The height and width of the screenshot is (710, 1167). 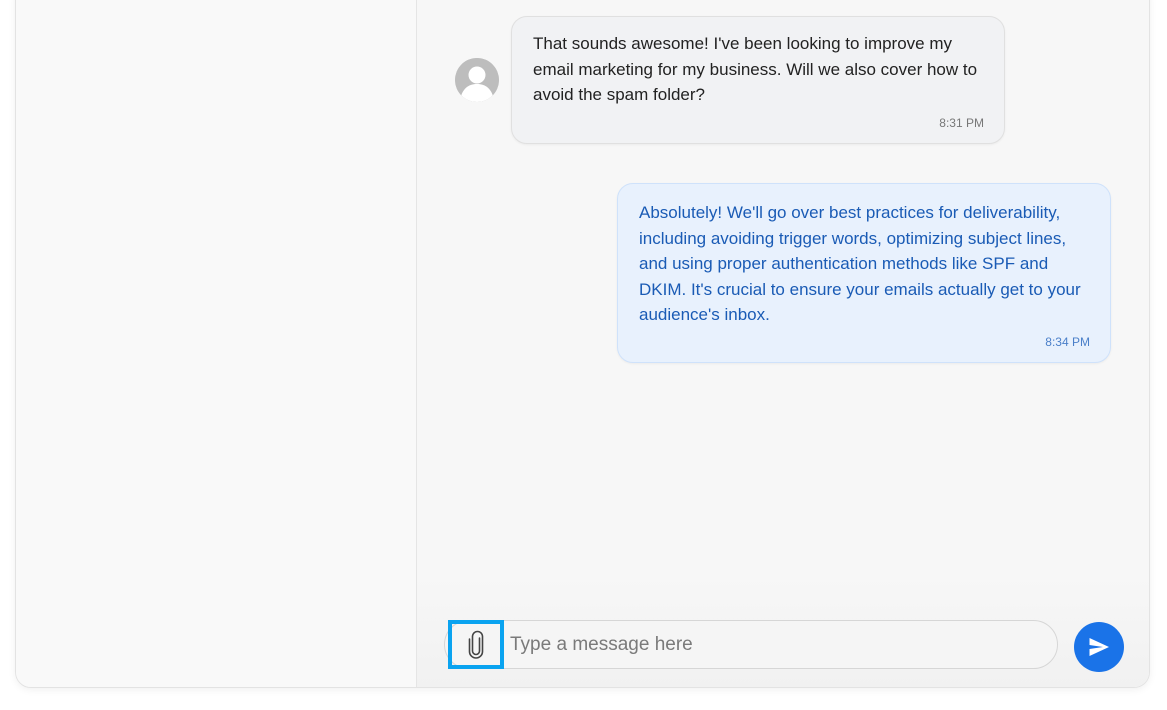 I want to click on send-button, so click(x=1099, y=647).